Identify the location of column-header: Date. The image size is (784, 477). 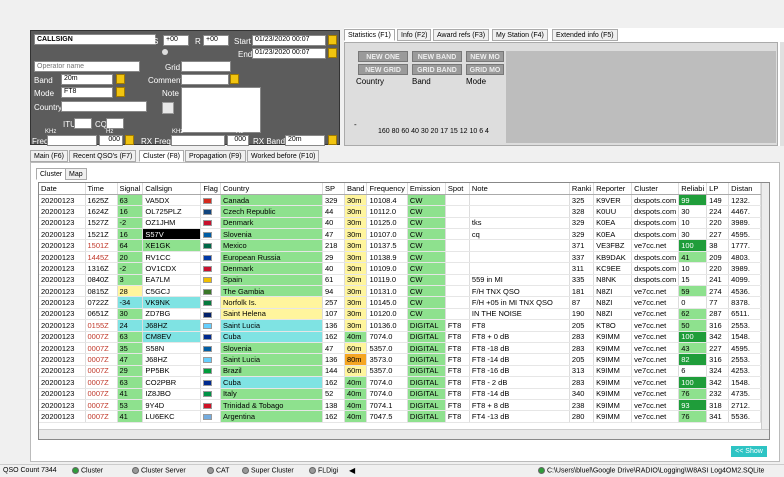
(62, 189).